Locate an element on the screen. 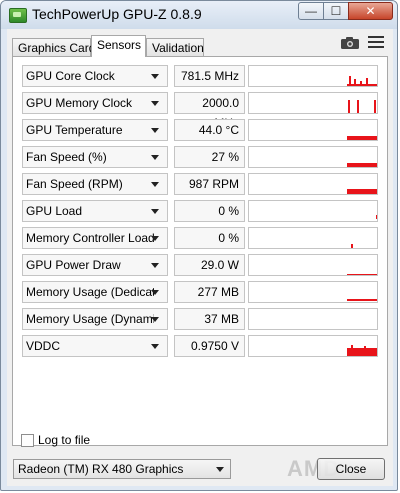 The height and width of the screenshot is (493, 400). sensor-value: 2000.0 MHz is located at coordinates (209, 111).